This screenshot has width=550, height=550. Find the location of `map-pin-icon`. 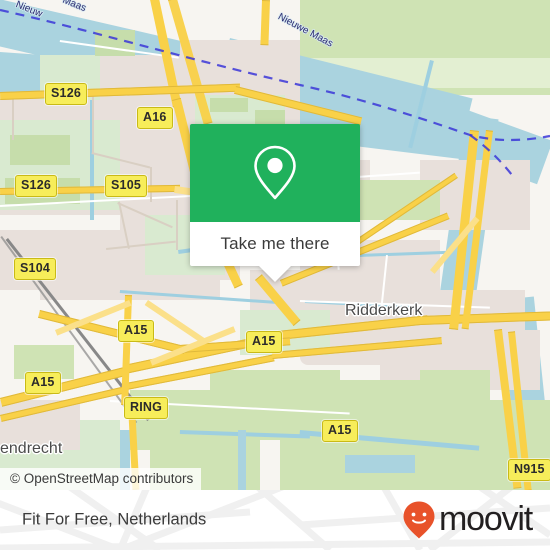

map-pin-icon is located at coordinates (275, 172).